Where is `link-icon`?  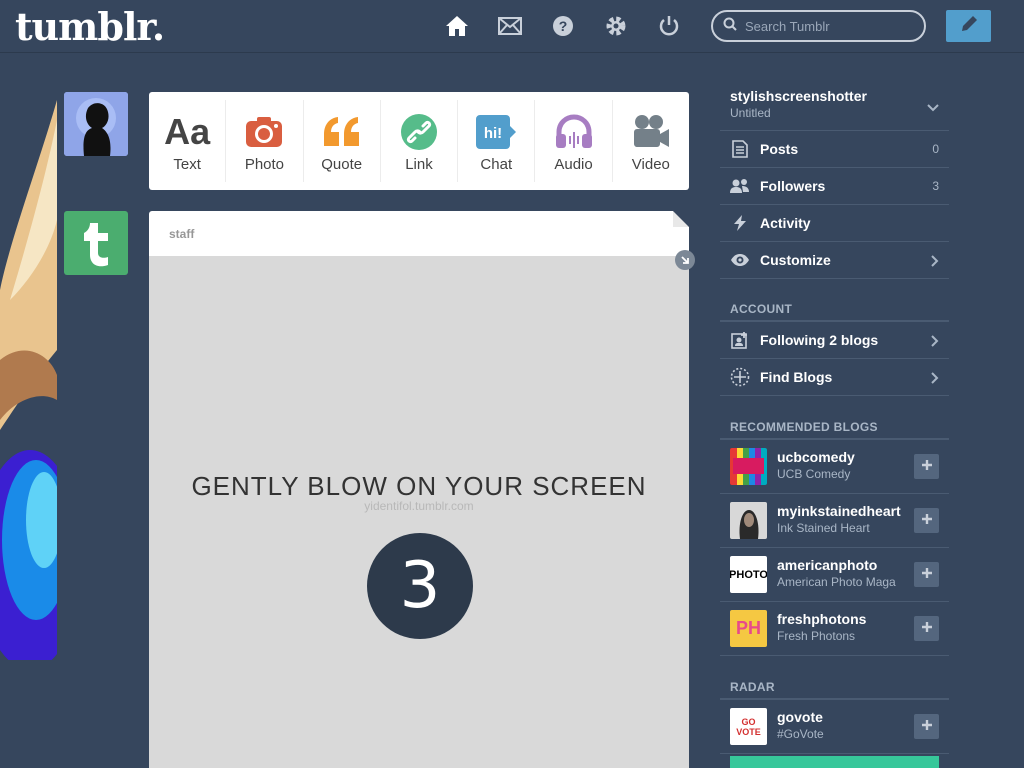
link-icon is located at coordinates (419, 132).